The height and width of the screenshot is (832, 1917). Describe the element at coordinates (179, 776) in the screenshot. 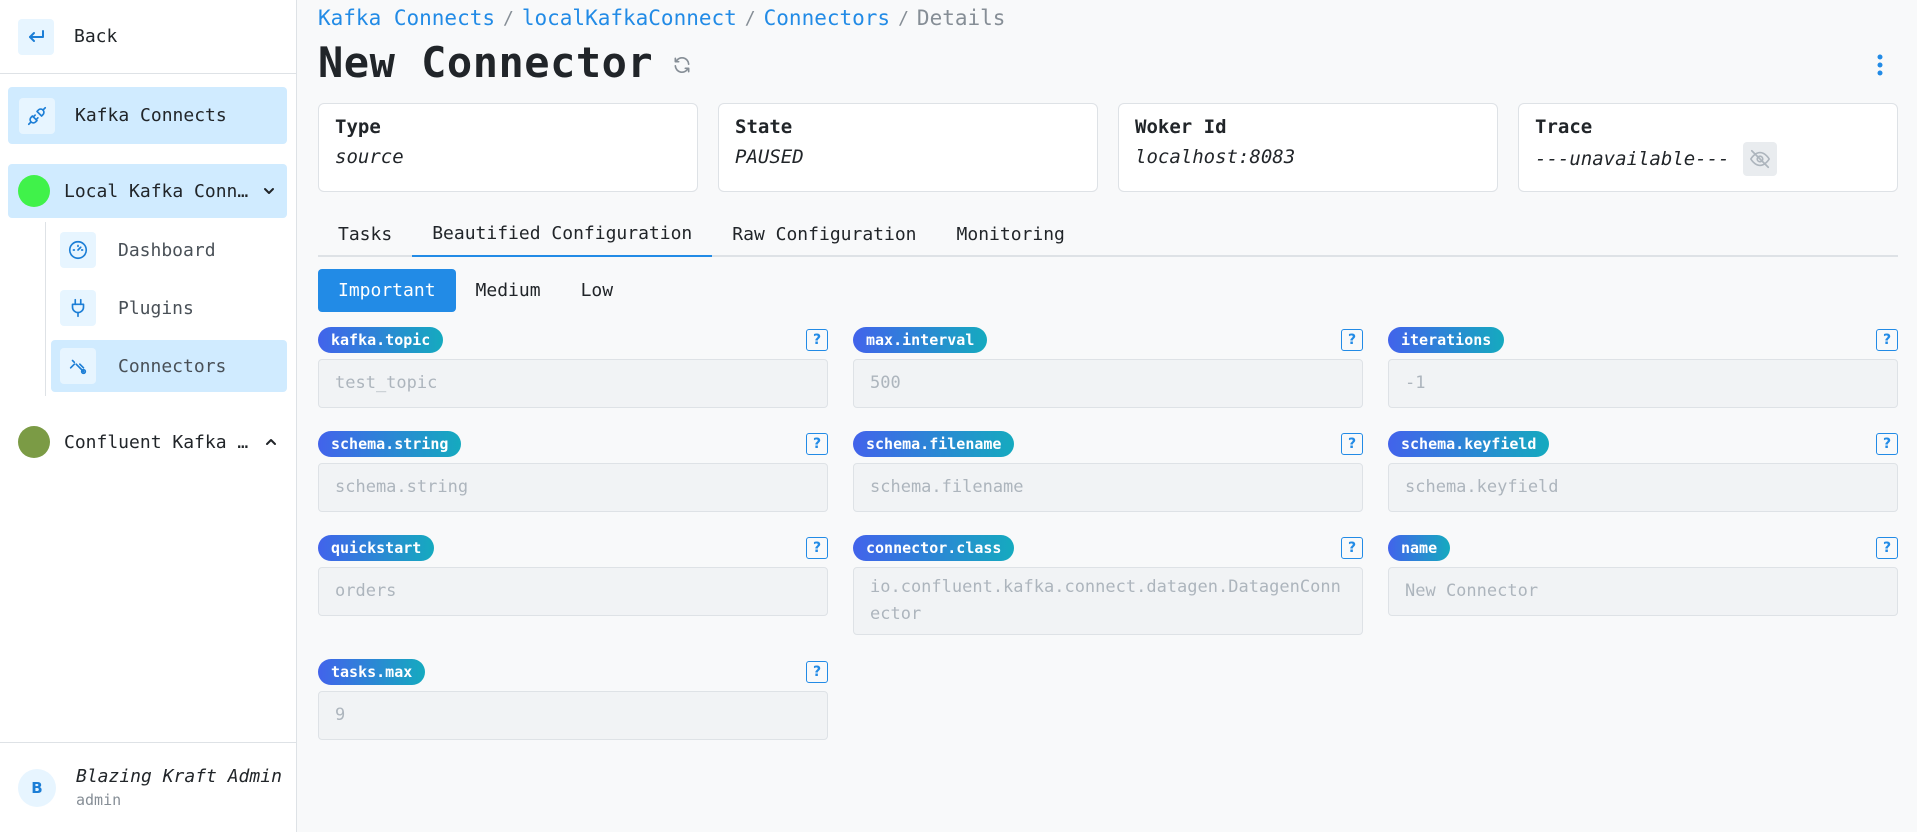

I see `user-name: Blazing Kraft Admin` at that location.